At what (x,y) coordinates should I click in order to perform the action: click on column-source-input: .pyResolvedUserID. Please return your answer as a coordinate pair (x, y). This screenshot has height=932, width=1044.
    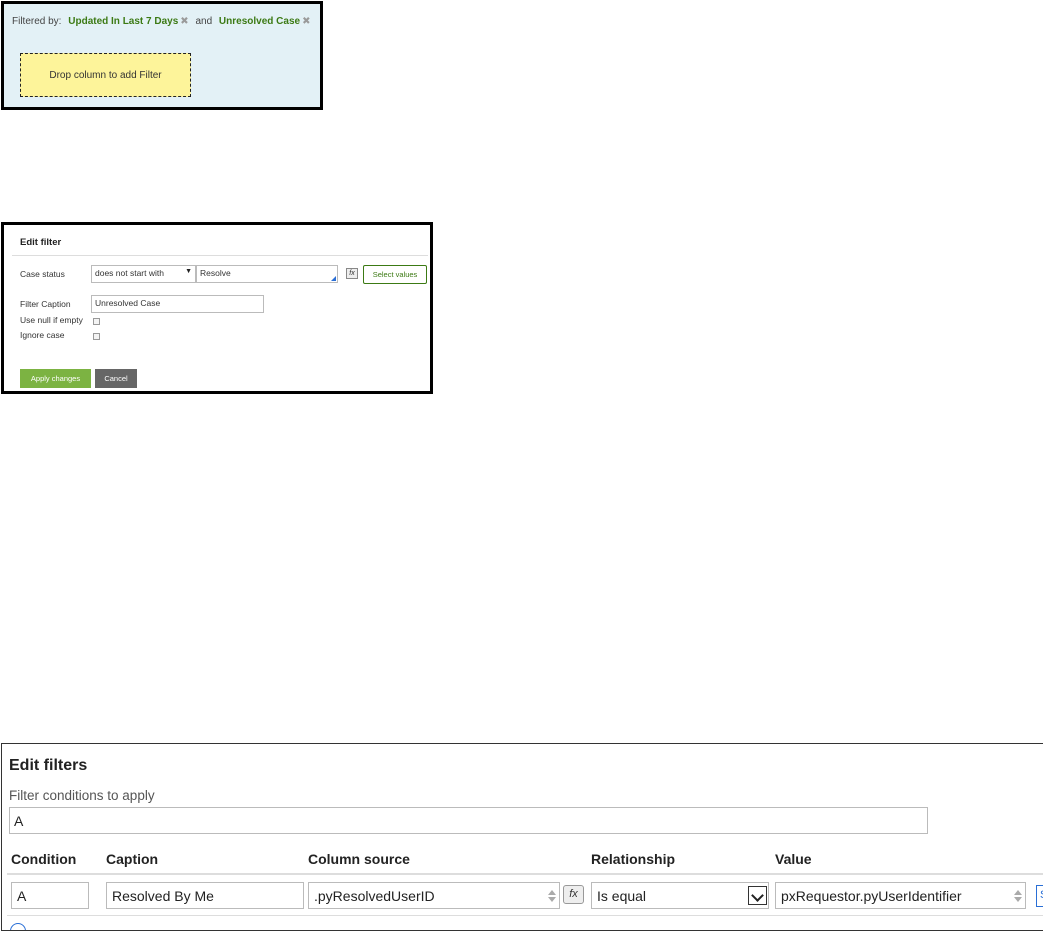
    Looking at the image, I should click on (434, 895).